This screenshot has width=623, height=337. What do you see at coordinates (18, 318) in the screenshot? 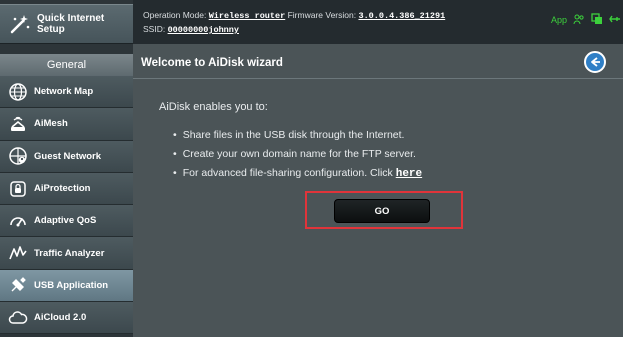
I see `cloud-icon` at bounding box center [18, 318].